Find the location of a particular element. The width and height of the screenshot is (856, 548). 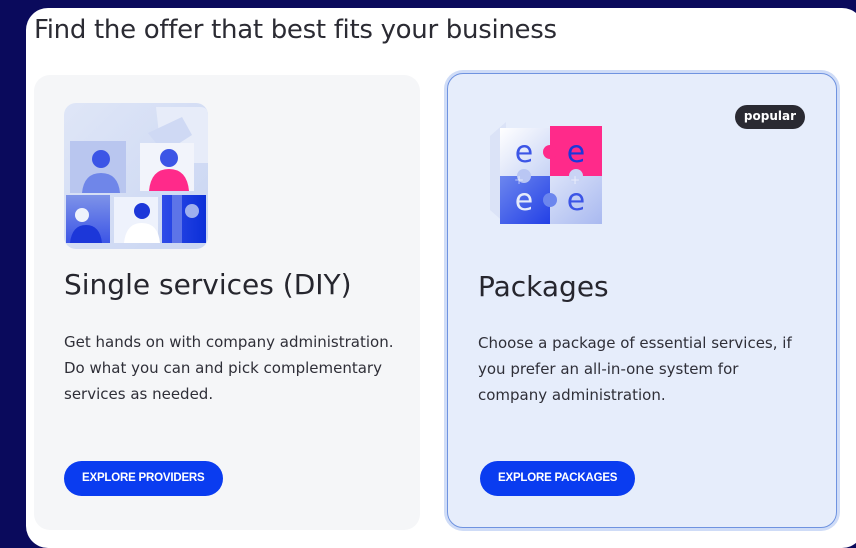

popular-badge: popular is located at coordinates (769, 117).